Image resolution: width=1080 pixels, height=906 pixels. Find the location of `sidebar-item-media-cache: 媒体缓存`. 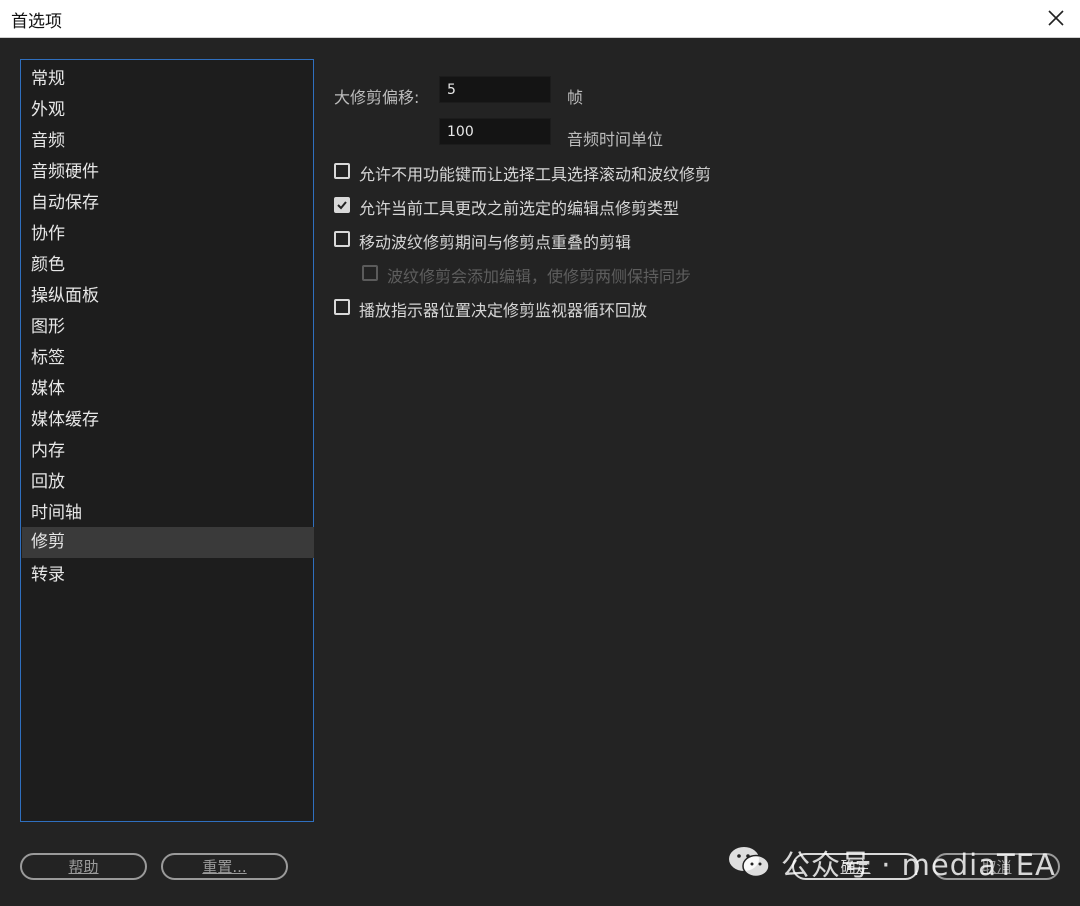

sidebar-item-media-cache: 媒体缓存 is located at coordinates (168, 420).